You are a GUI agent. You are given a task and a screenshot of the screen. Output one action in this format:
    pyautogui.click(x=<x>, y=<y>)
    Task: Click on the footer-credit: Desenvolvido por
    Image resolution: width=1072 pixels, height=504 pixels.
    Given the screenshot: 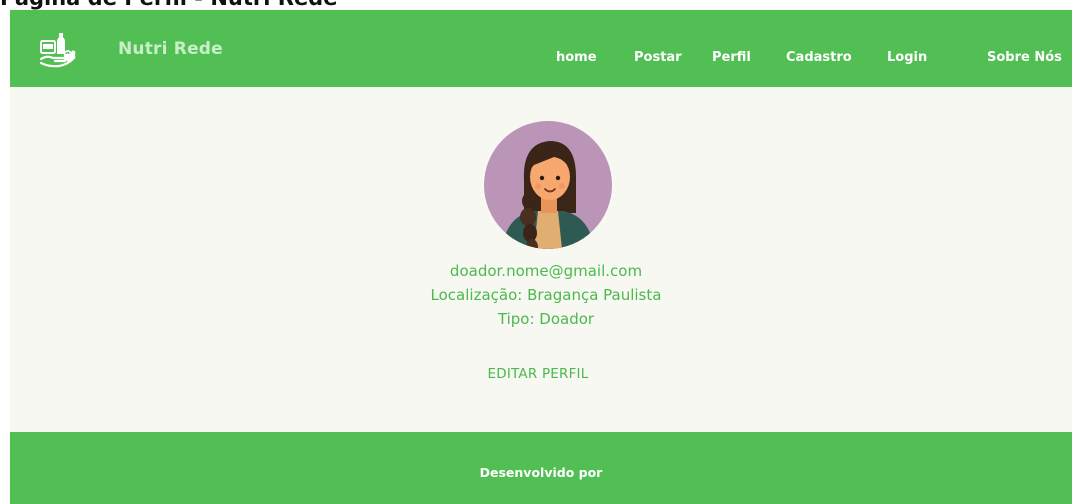 What is the action you would take?
    pyautogui.click(x=541, y=472)
    